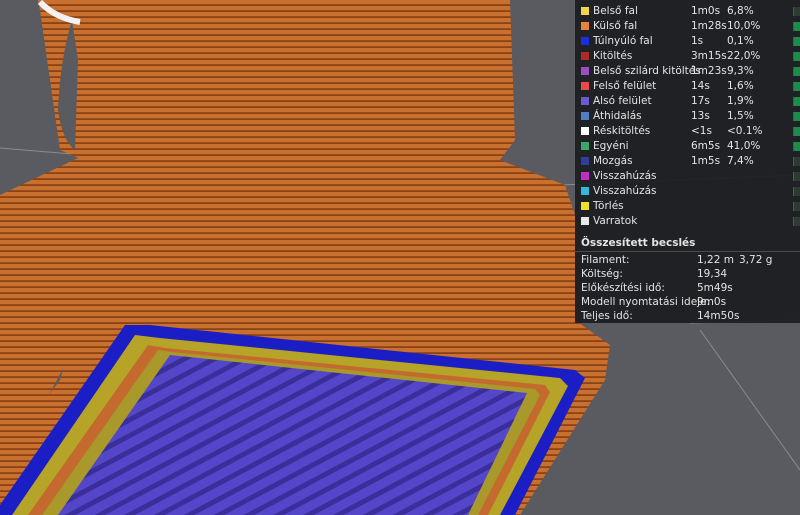 Image resolution: width=800 pixels, height=515 pixels. Describe the element at coordinates (740, 86) in the screenshot. I see `legend-percent: 1,6%` at that location.